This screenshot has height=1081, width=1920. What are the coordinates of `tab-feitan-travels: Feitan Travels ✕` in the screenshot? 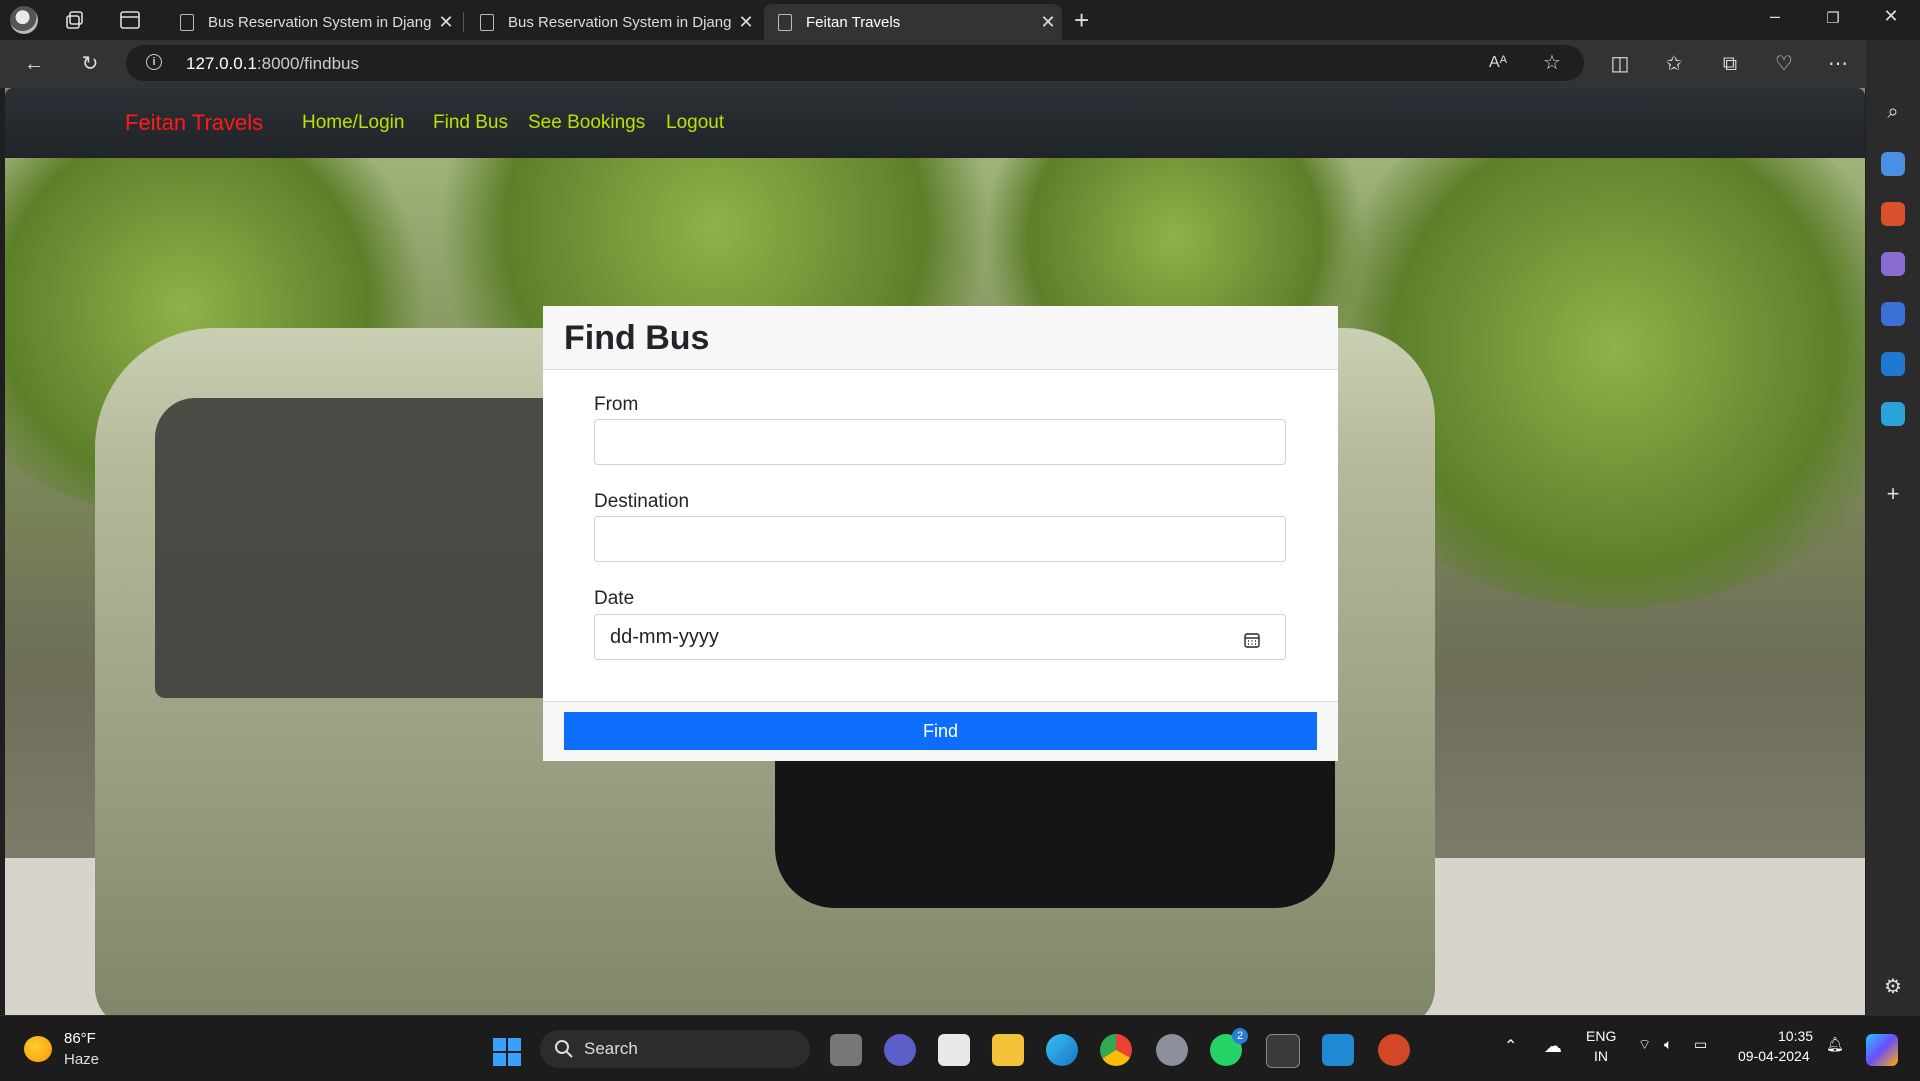 It's located at (913, 22).